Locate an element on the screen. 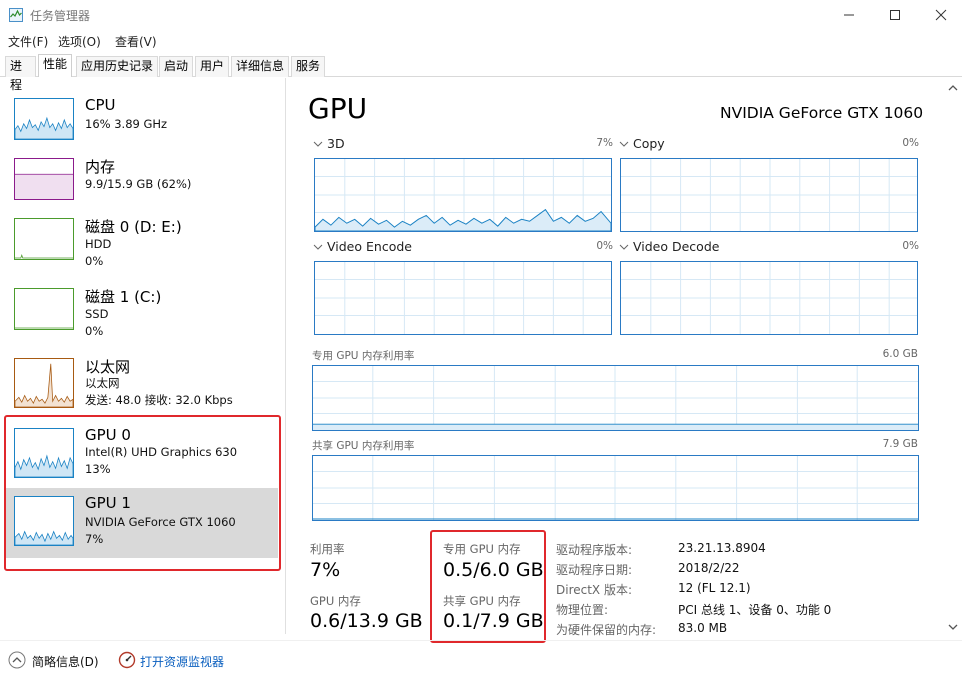 This screenshot has width=962, height=685. dedicated-memory-graph-max: 6.0 GB is located at coordinates (900, 354).